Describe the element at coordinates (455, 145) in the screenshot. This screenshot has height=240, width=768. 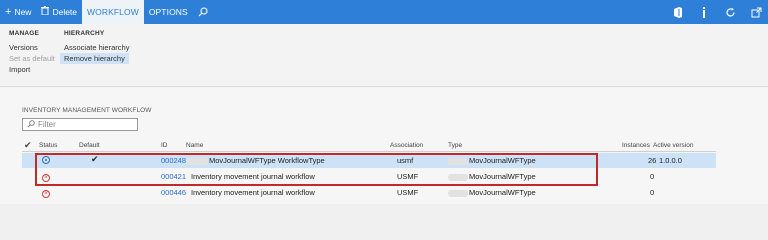
I see `column-type: Type` at that location.